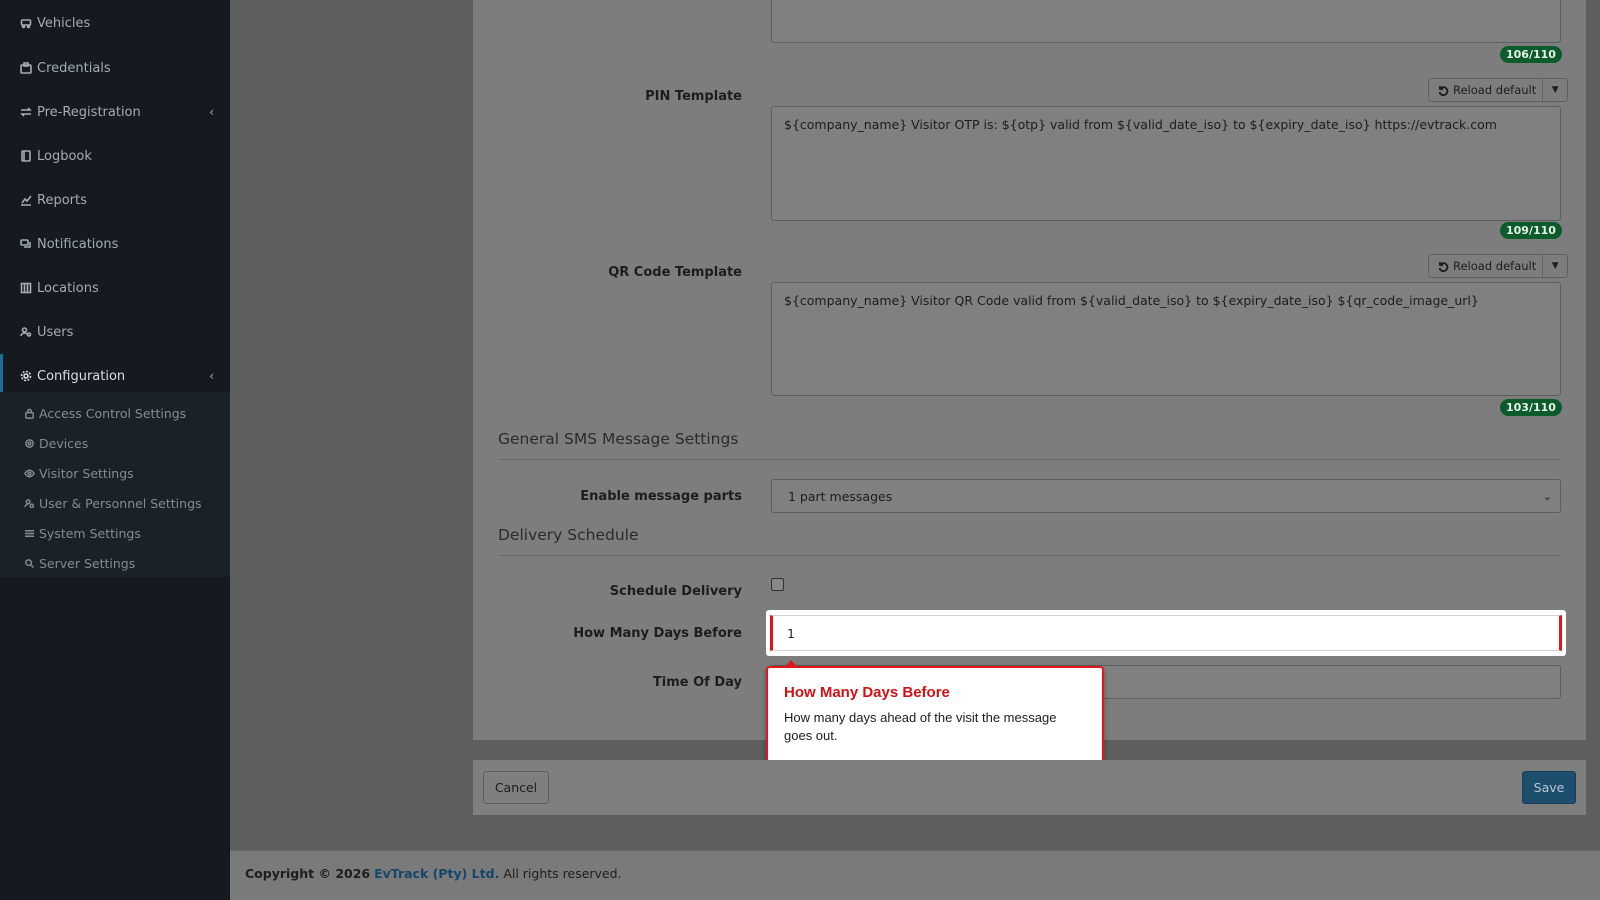 The height and width of the screenshot is (900, 1600). I want to click on copyright-suffix: All rights reserved., so click(562, 873).